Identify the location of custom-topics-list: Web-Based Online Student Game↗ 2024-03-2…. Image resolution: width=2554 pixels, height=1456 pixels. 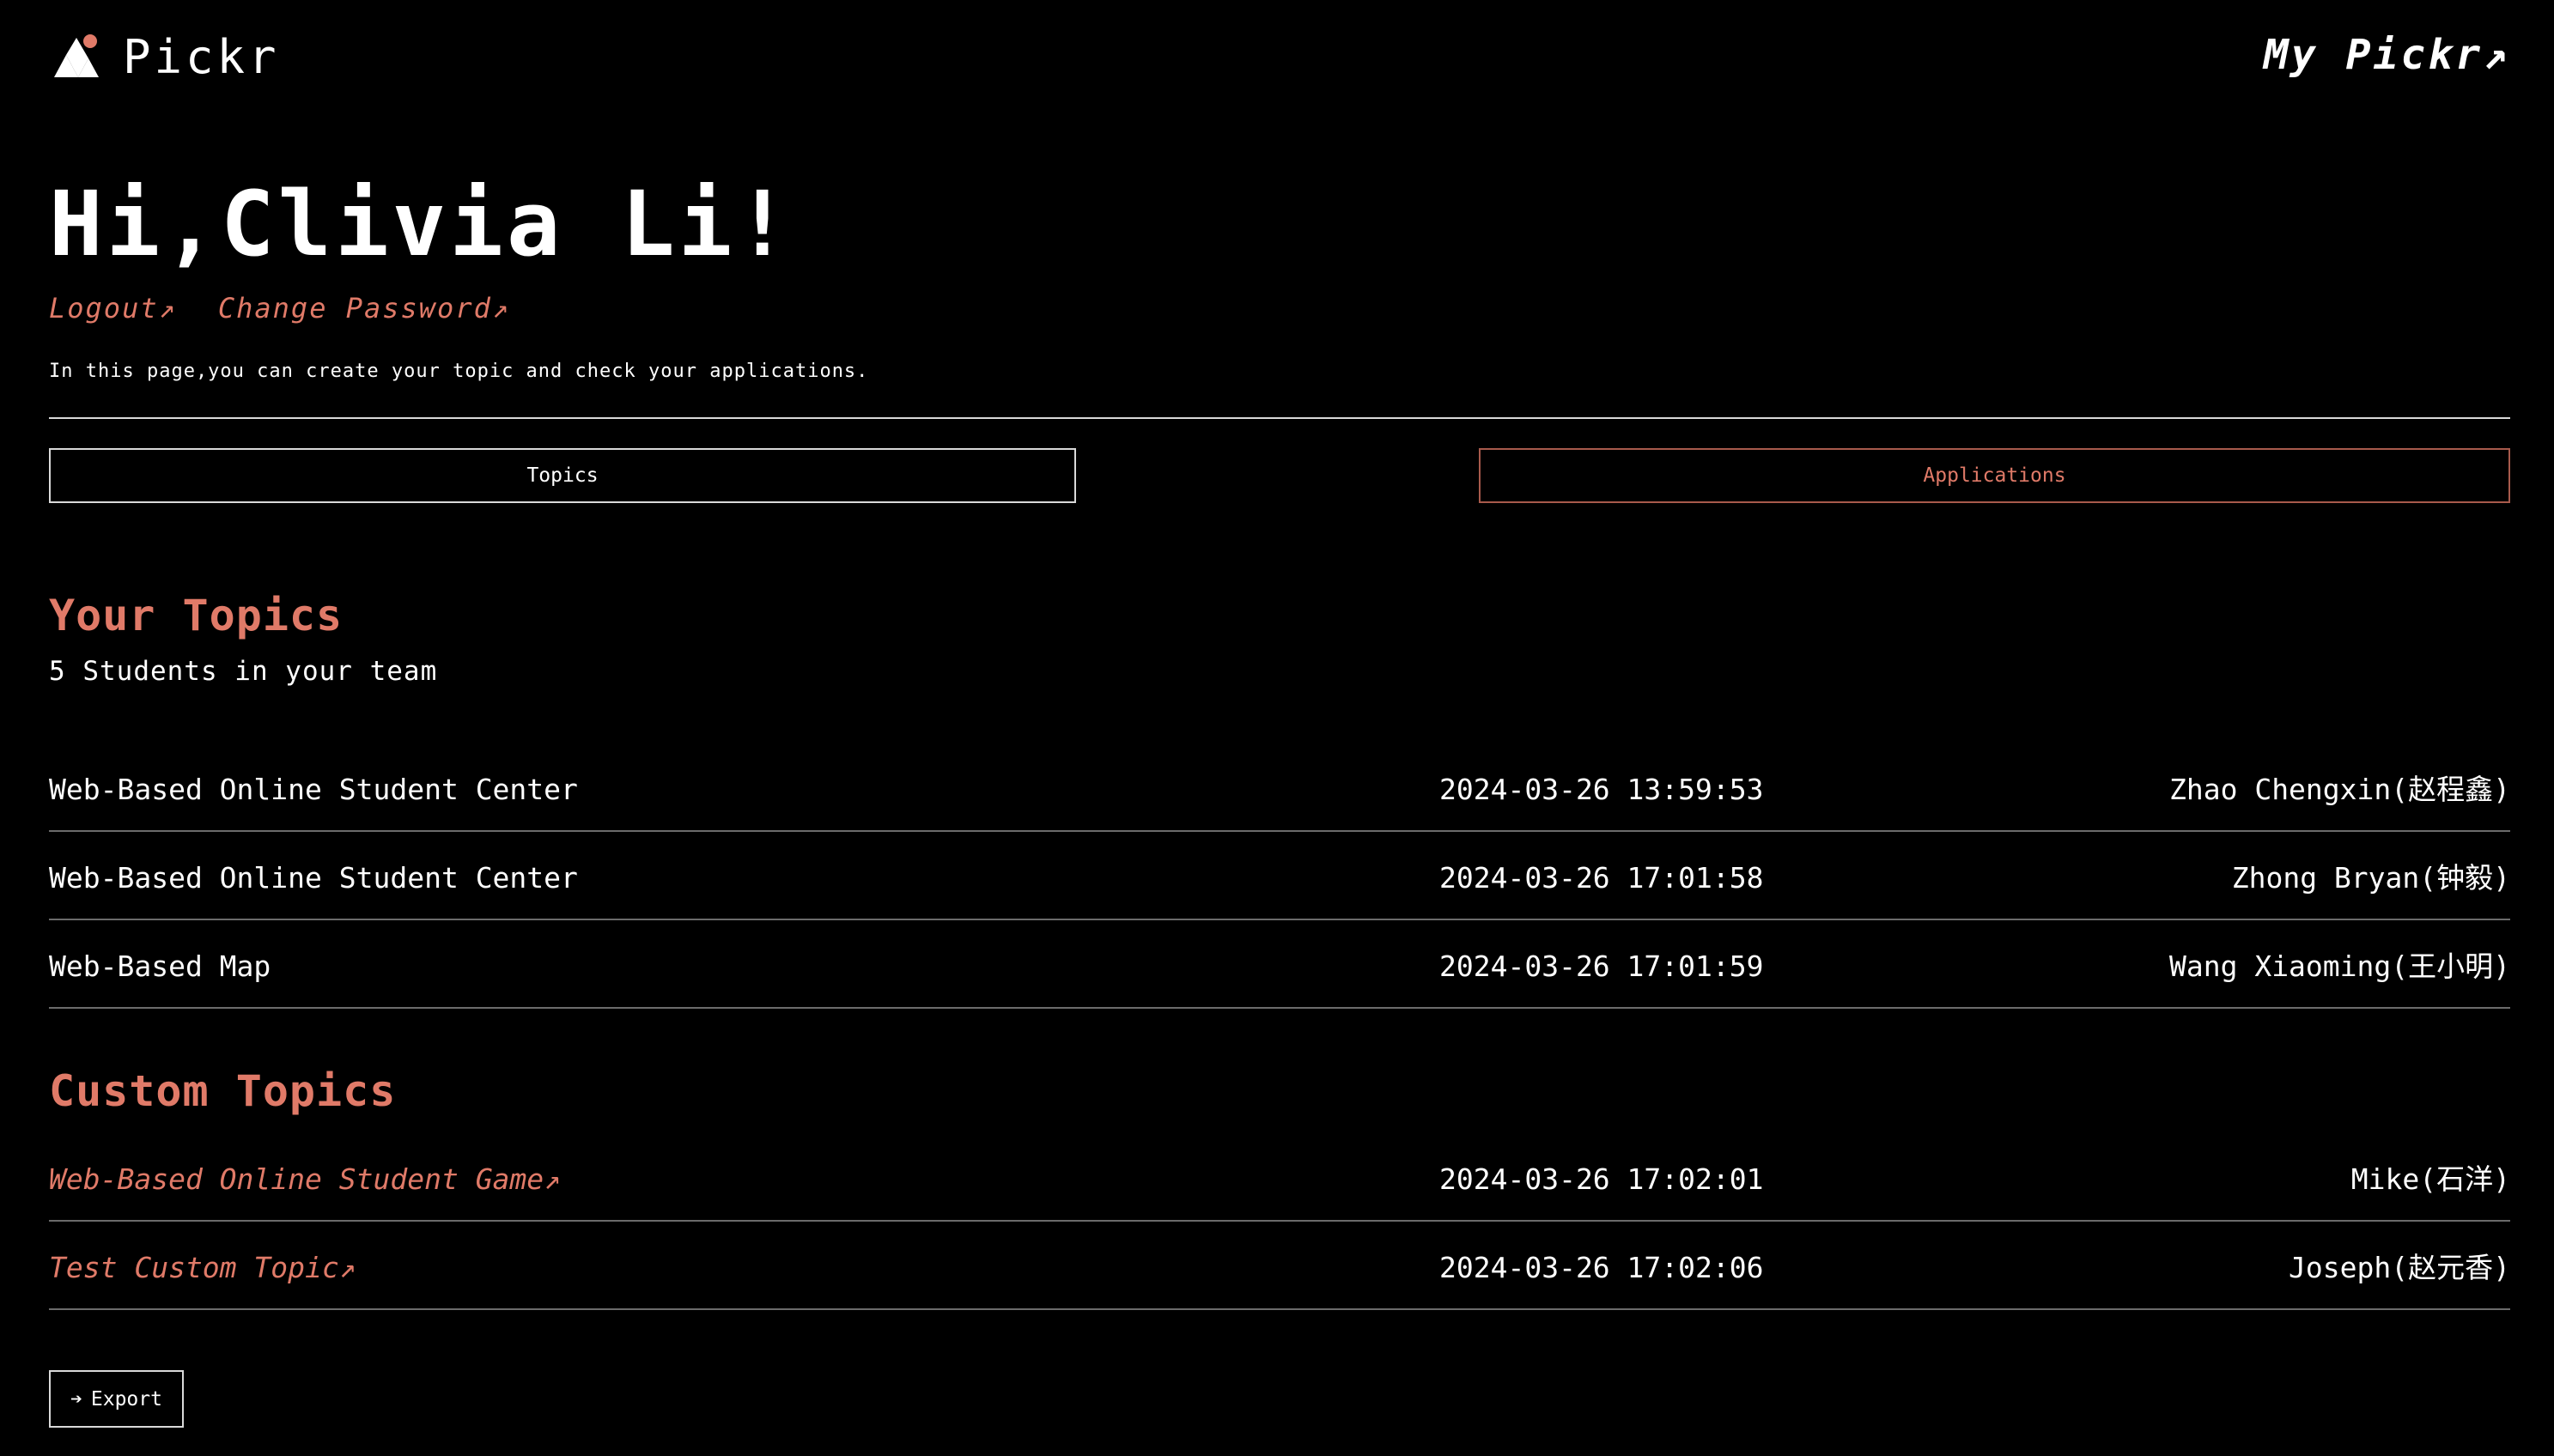
(1279, 1222).